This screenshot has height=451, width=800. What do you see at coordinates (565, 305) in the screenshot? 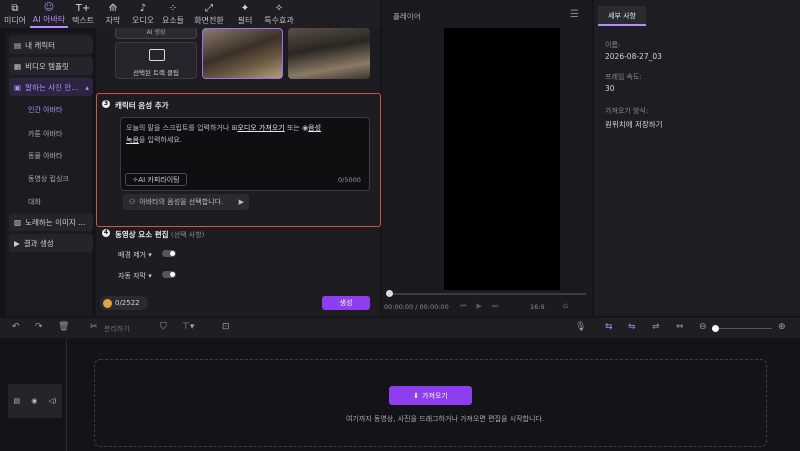
I see `camera-icon: ⌂` at bounding box center [565, 305].